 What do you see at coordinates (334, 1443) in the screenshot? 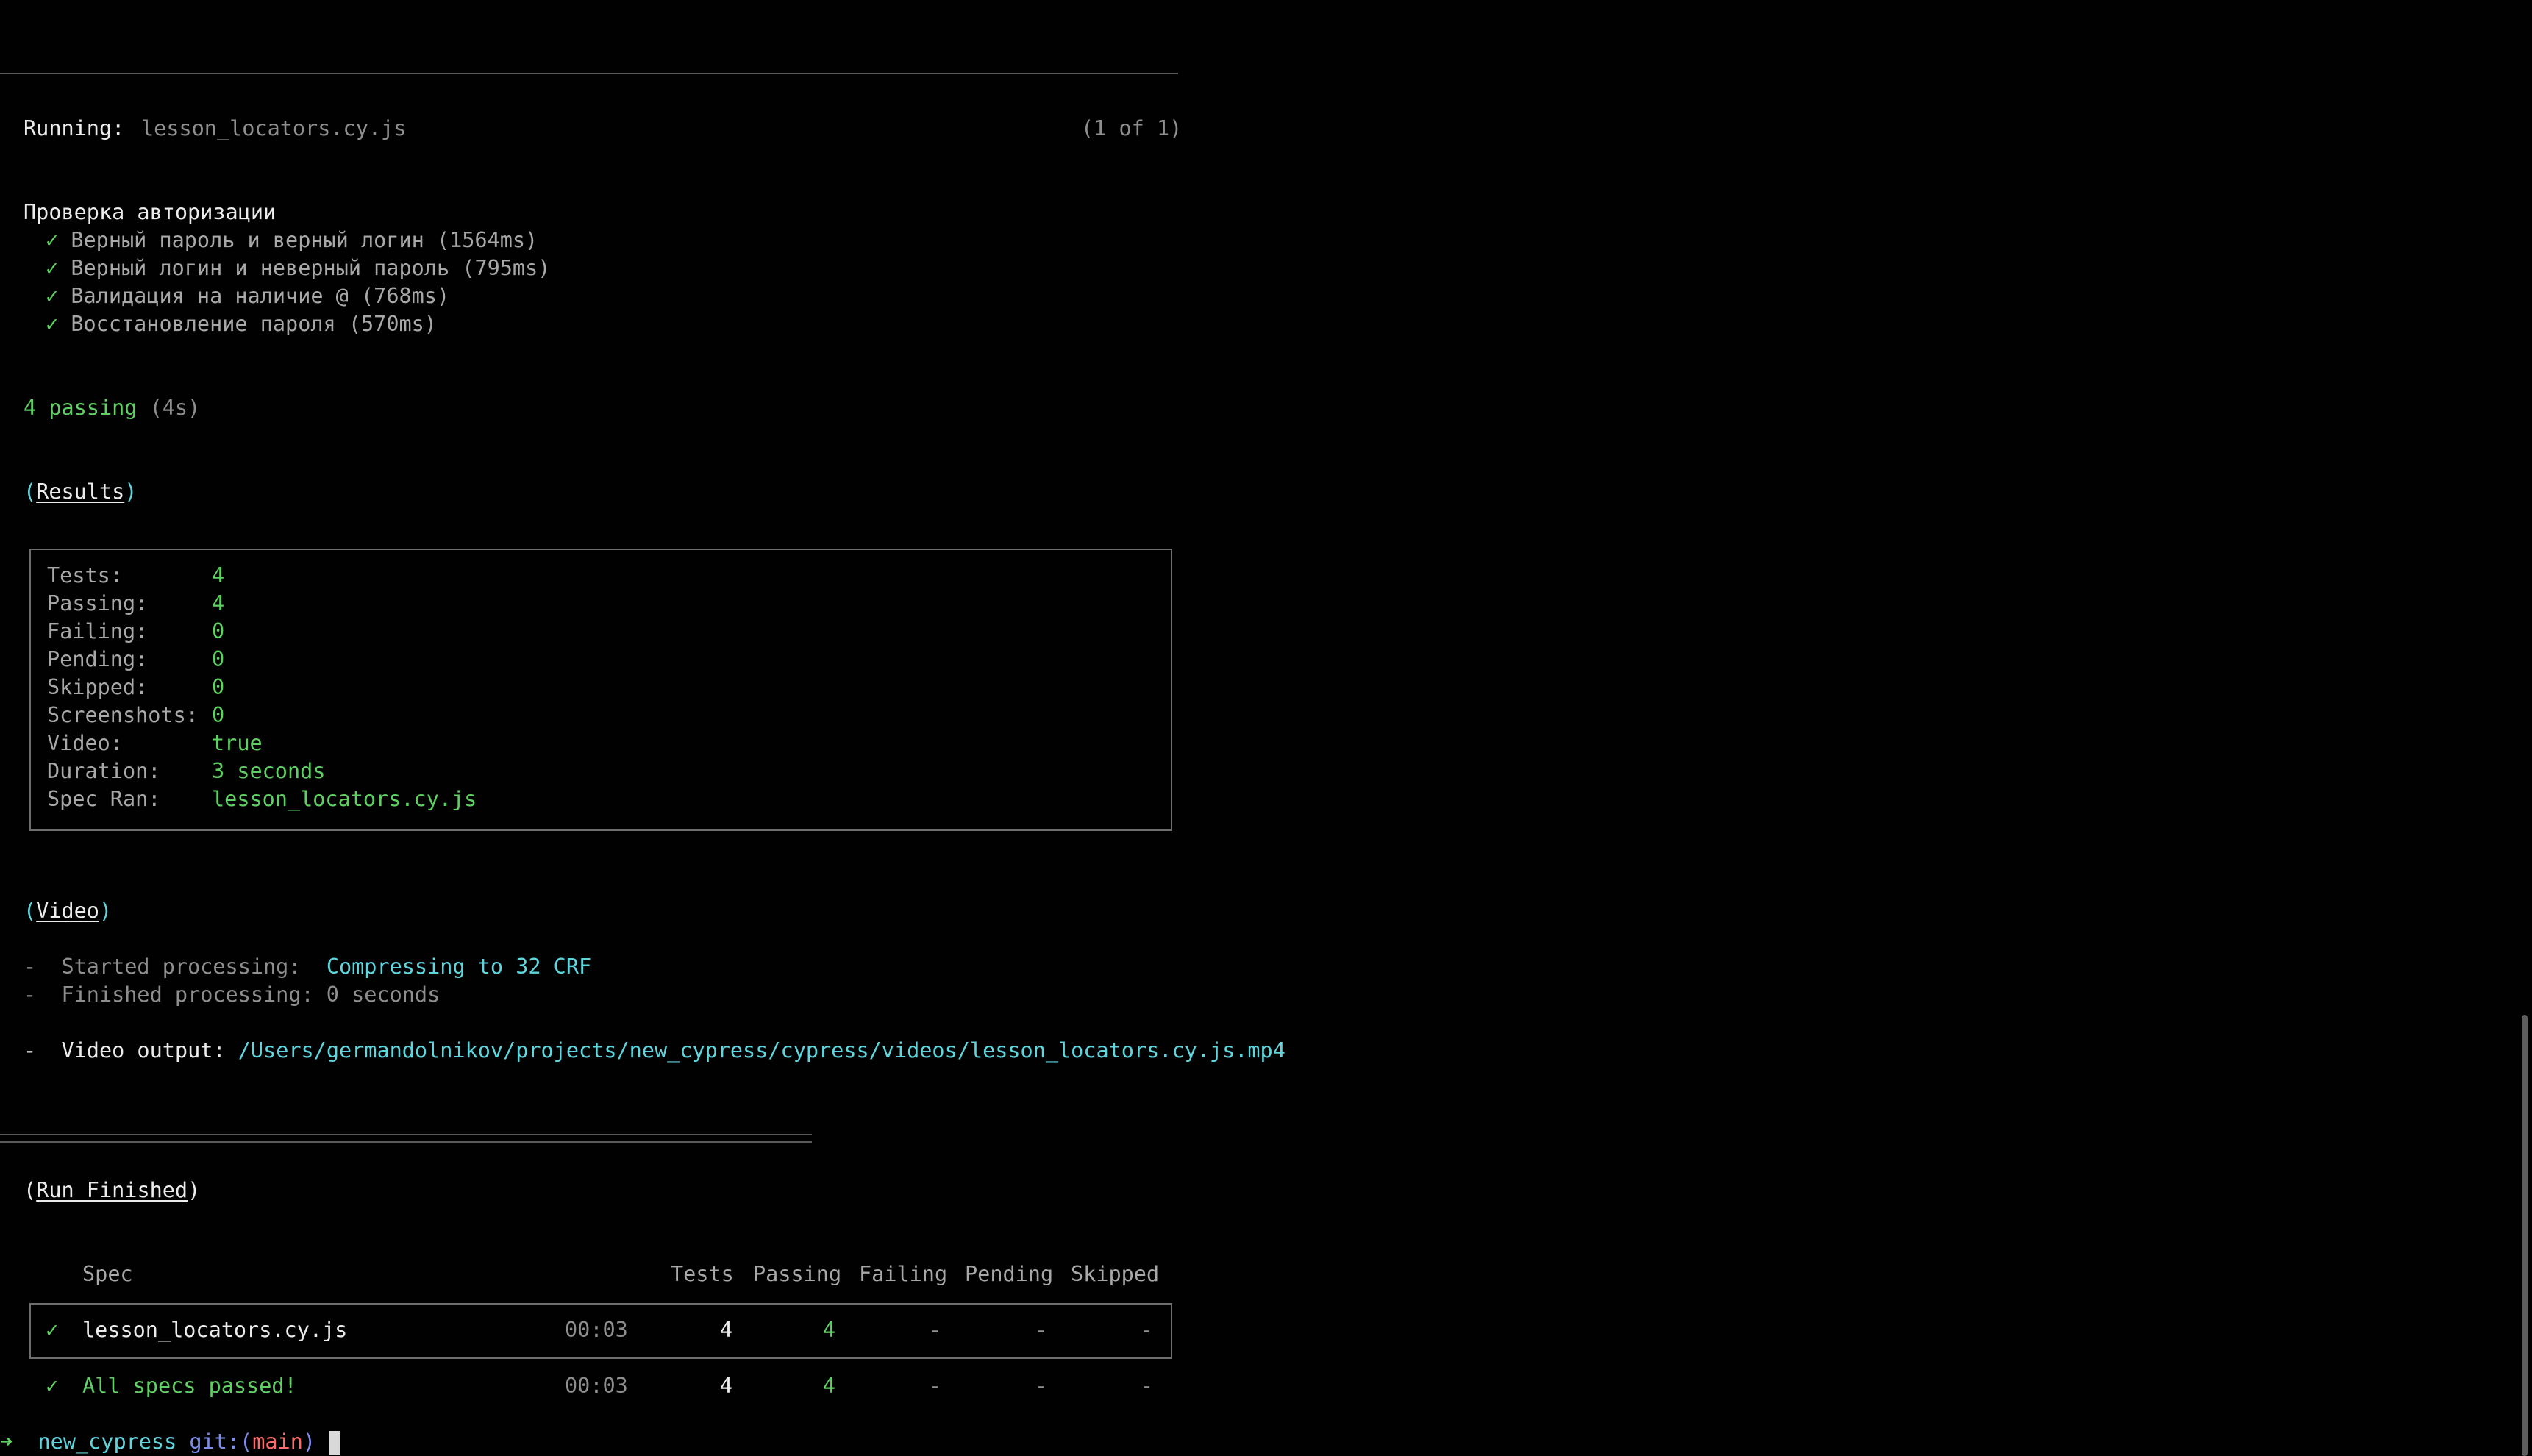
I see `text-cursor` at bounding box center [334, 1443].